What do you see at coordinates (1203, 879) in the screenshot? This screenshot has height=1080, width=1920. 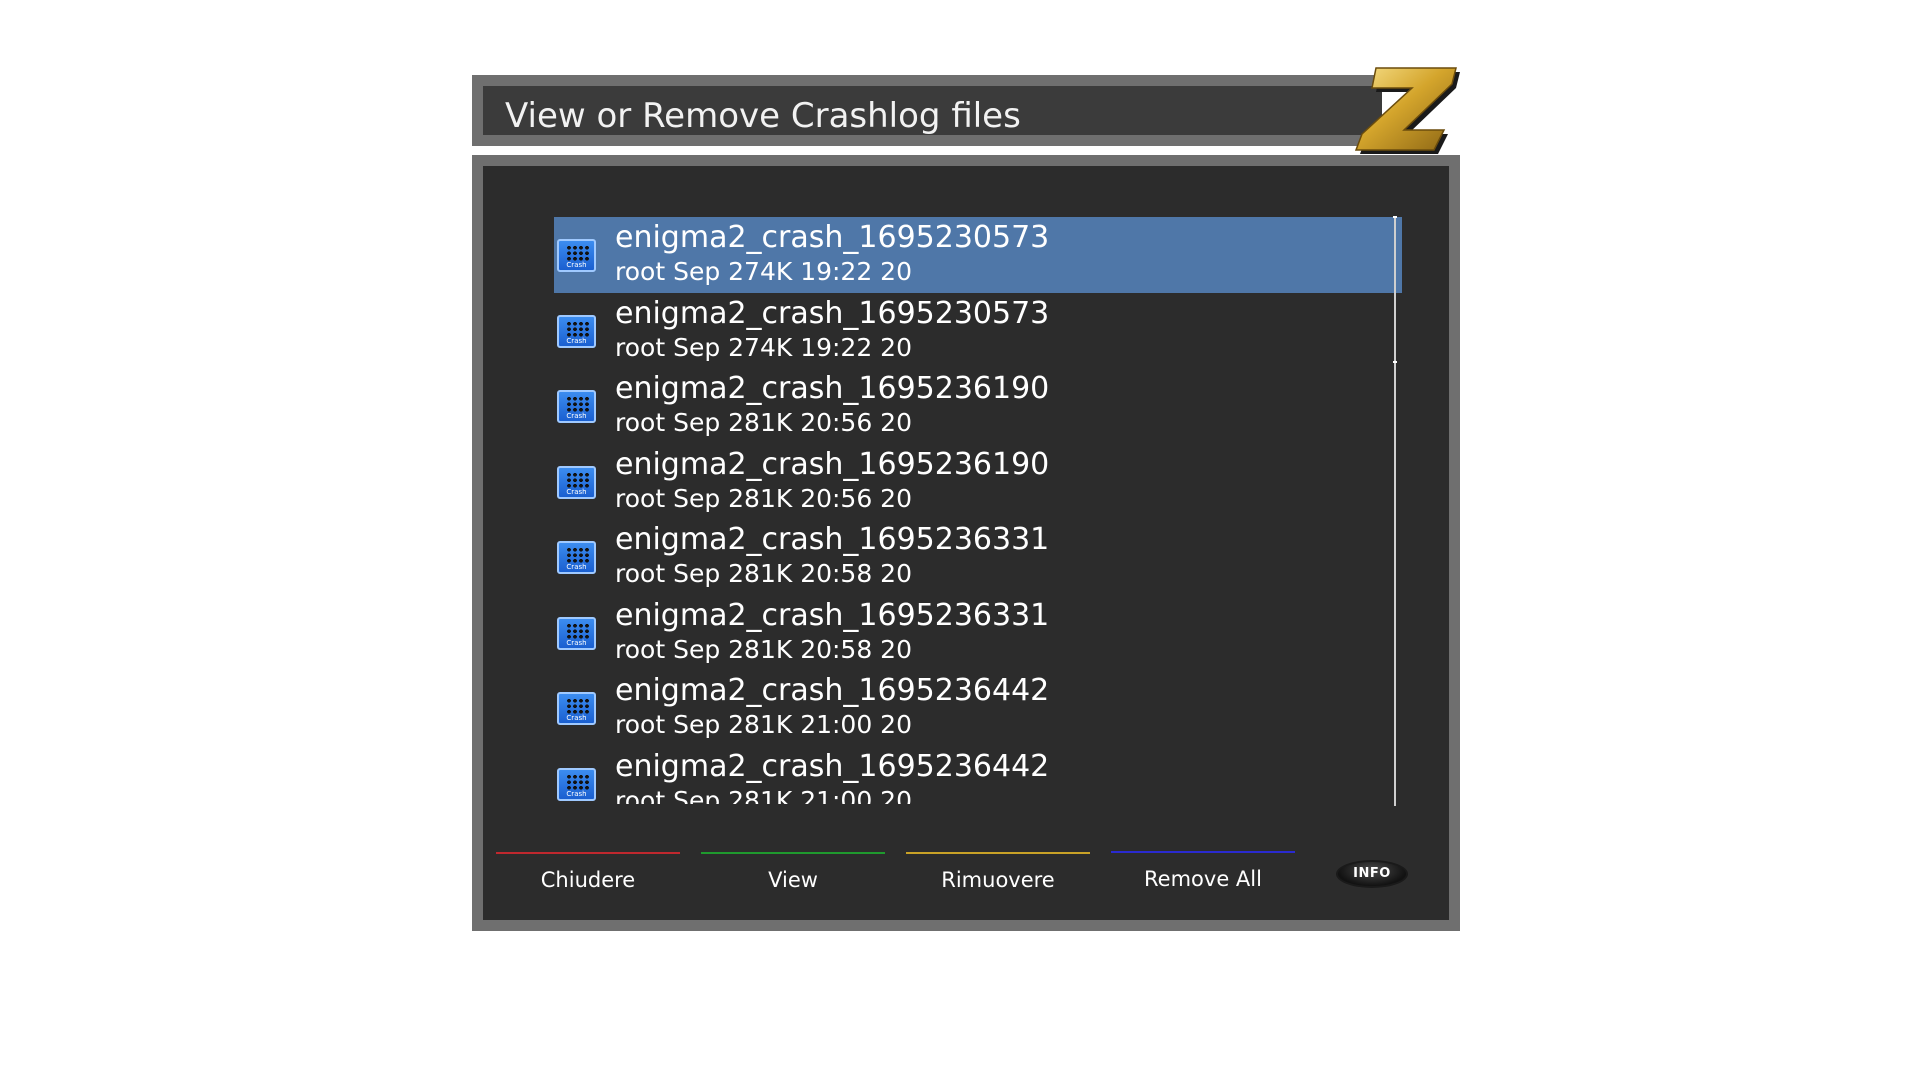 I see `blue-button-label: Remove All` at bounding box center [1203, 879].